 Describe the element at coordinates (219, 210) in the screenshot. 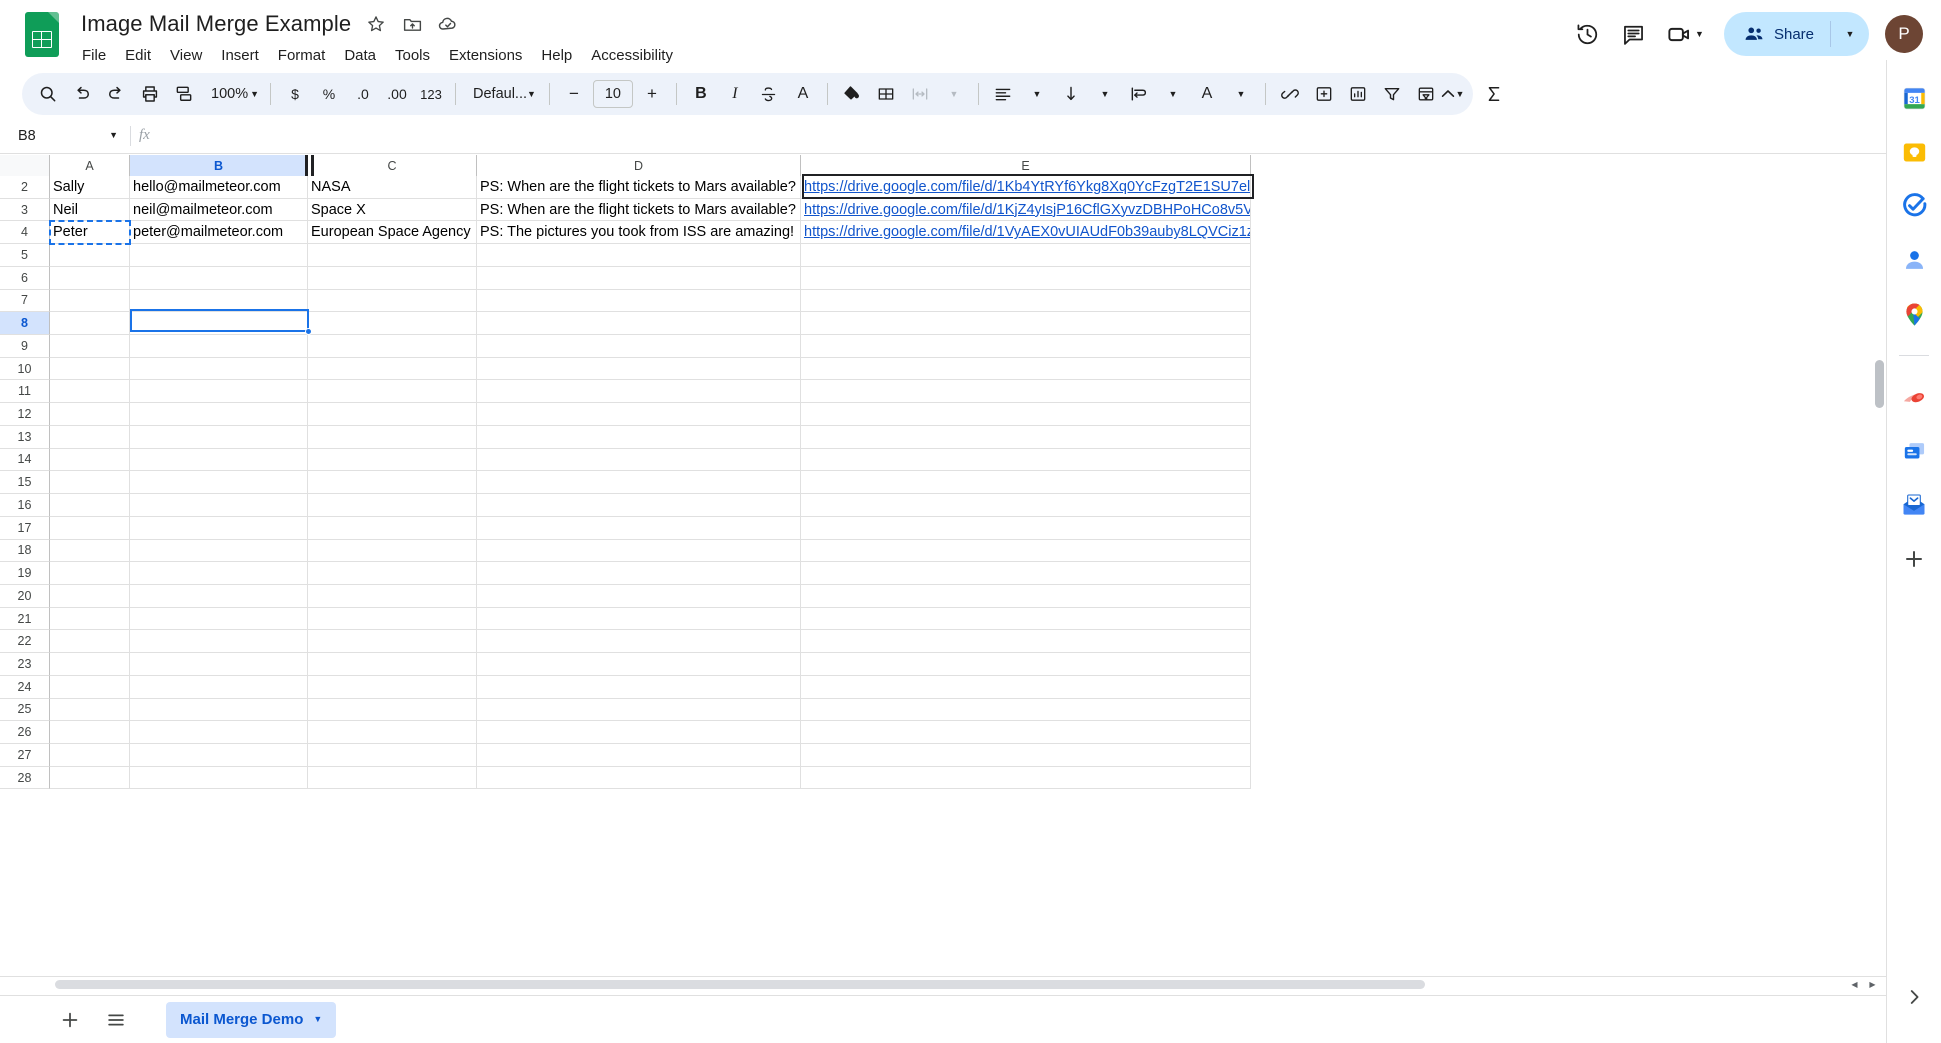

I see `cell-B3: neil@mailmeteor.com` at that location.